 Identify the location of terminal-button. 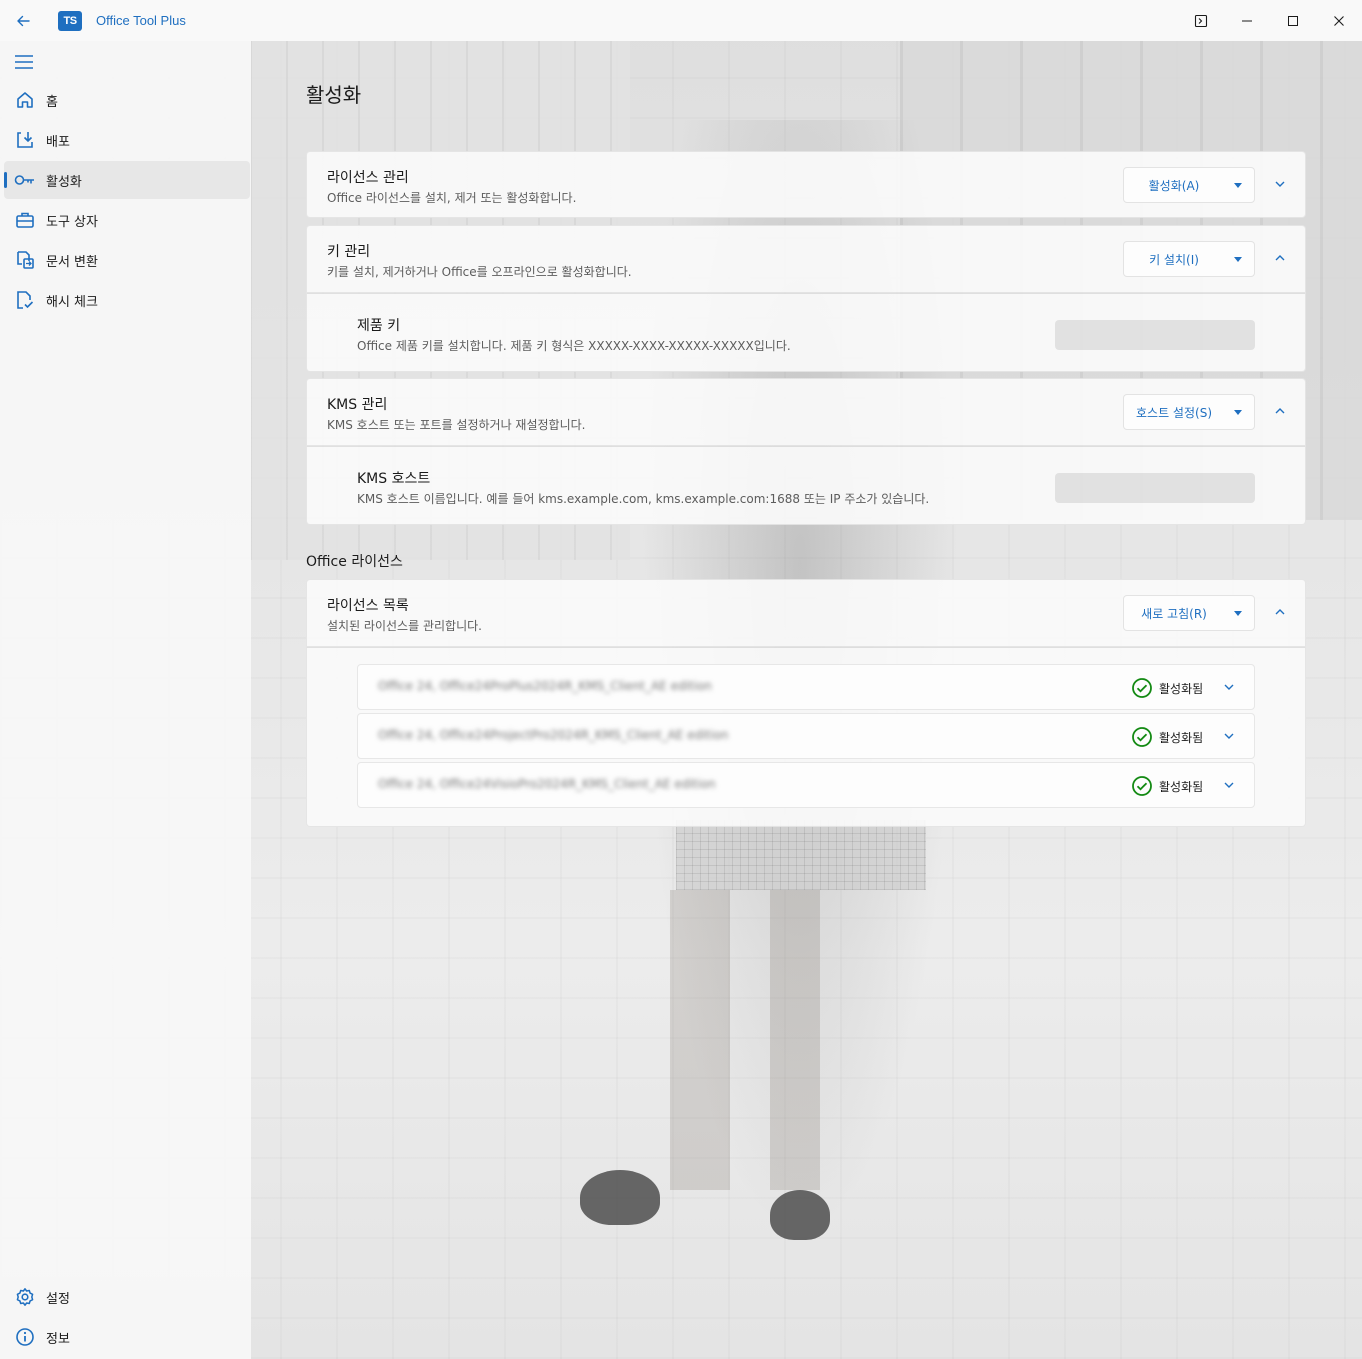
(1201, 20).